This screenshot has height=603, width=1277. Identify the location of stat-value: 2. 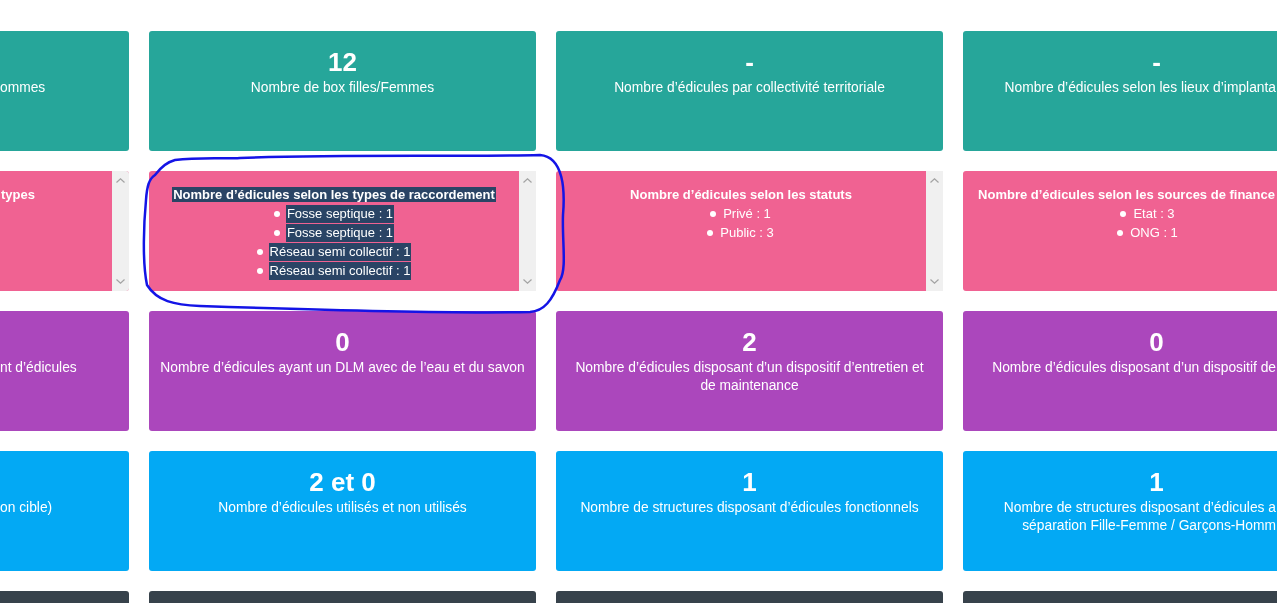
(749, 342).